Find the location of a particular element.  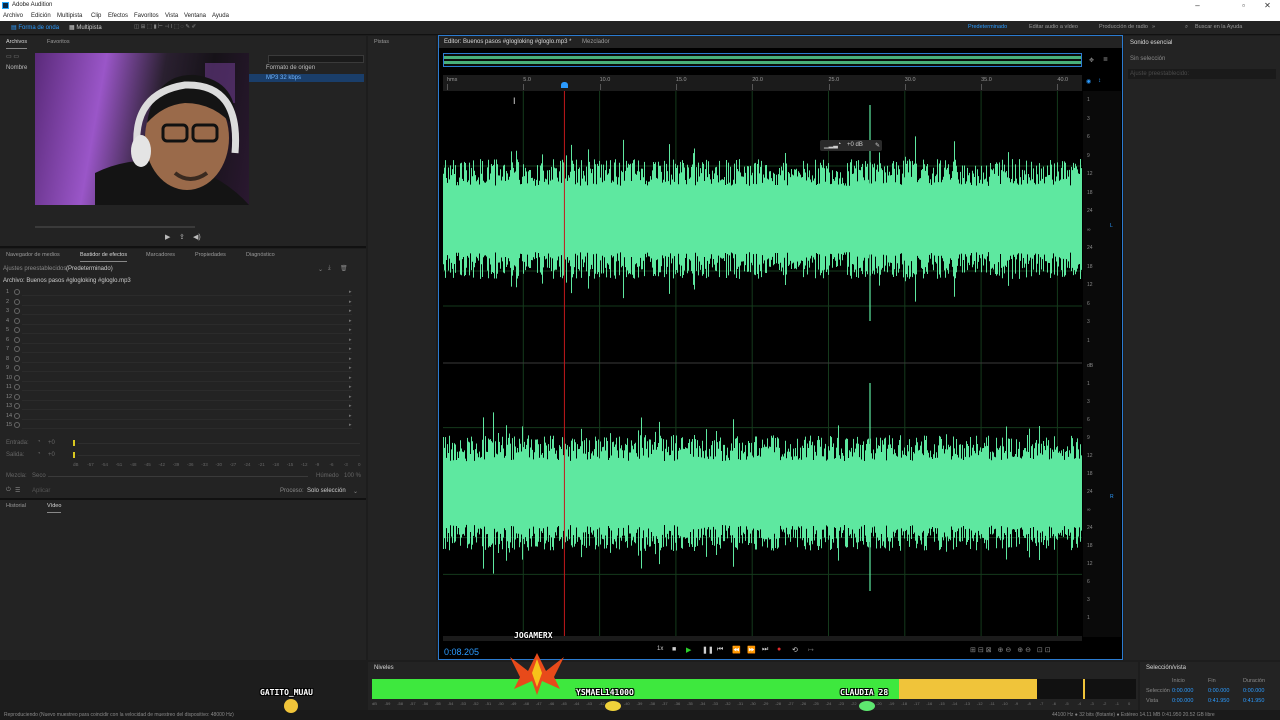

hud-pin-icon: ✎ is located at coordinates (877, 145).